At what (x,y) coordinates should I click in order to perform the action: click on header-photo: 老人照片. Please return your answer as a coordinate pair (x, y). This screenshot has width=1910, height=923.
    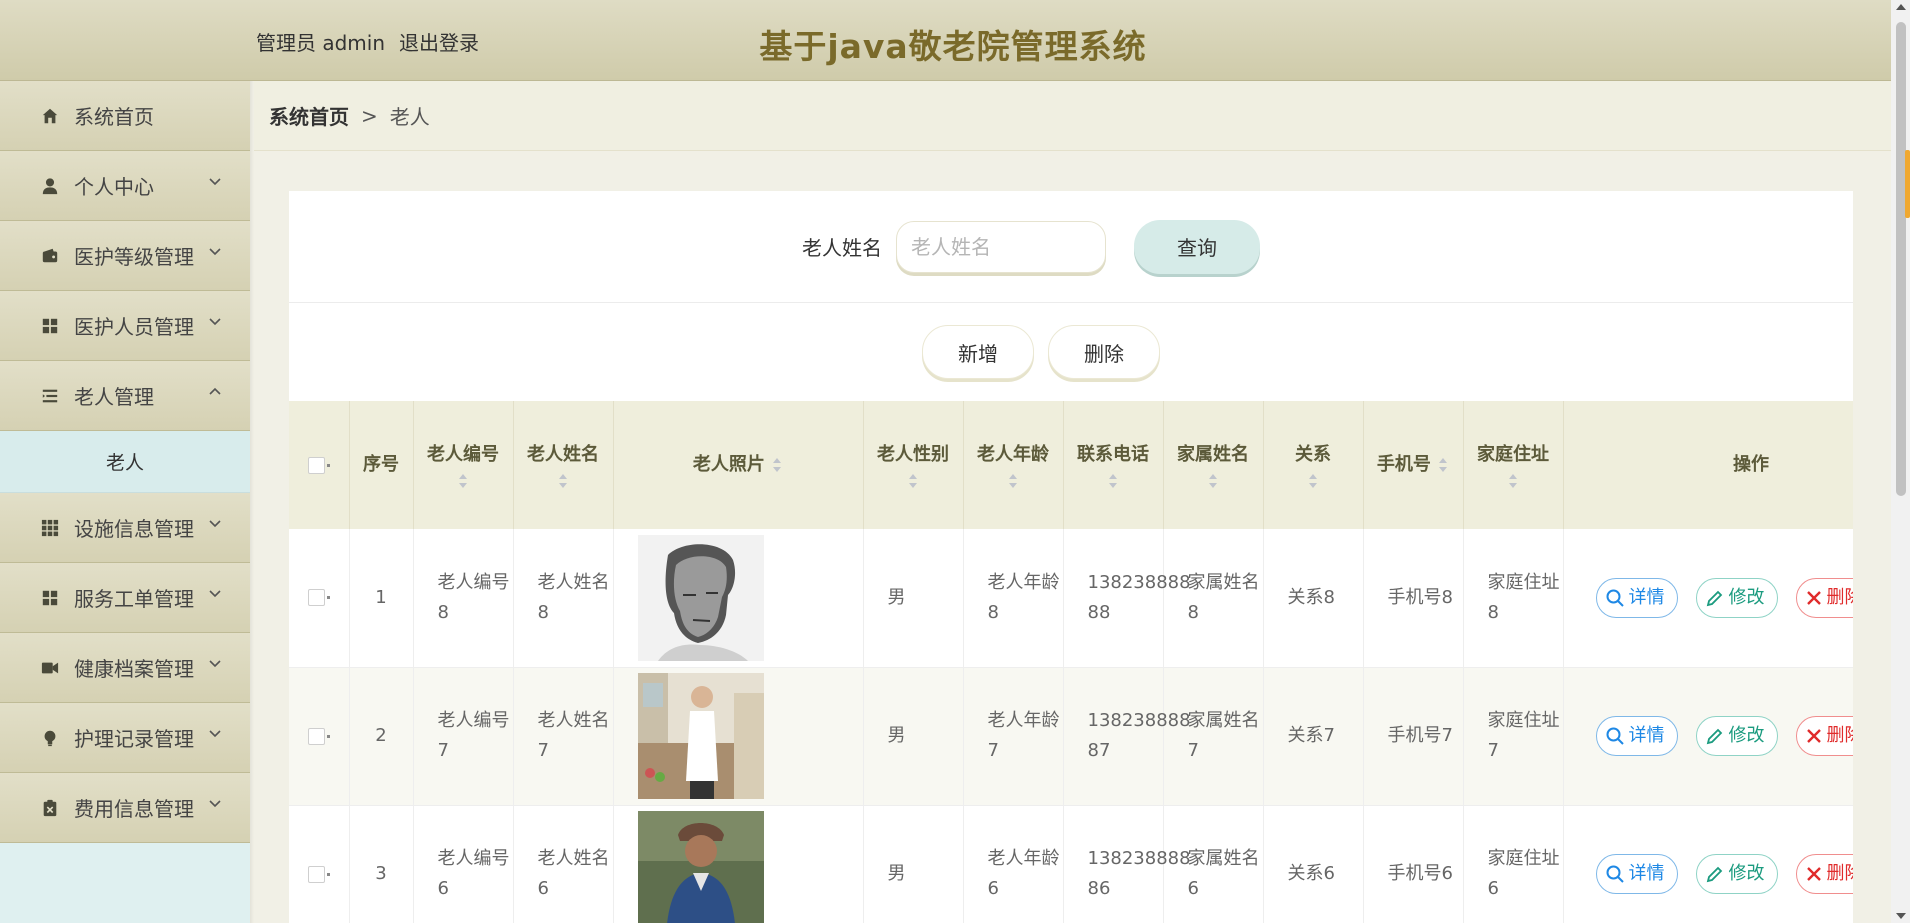
    Looking at the image, I should click on (738, 465).